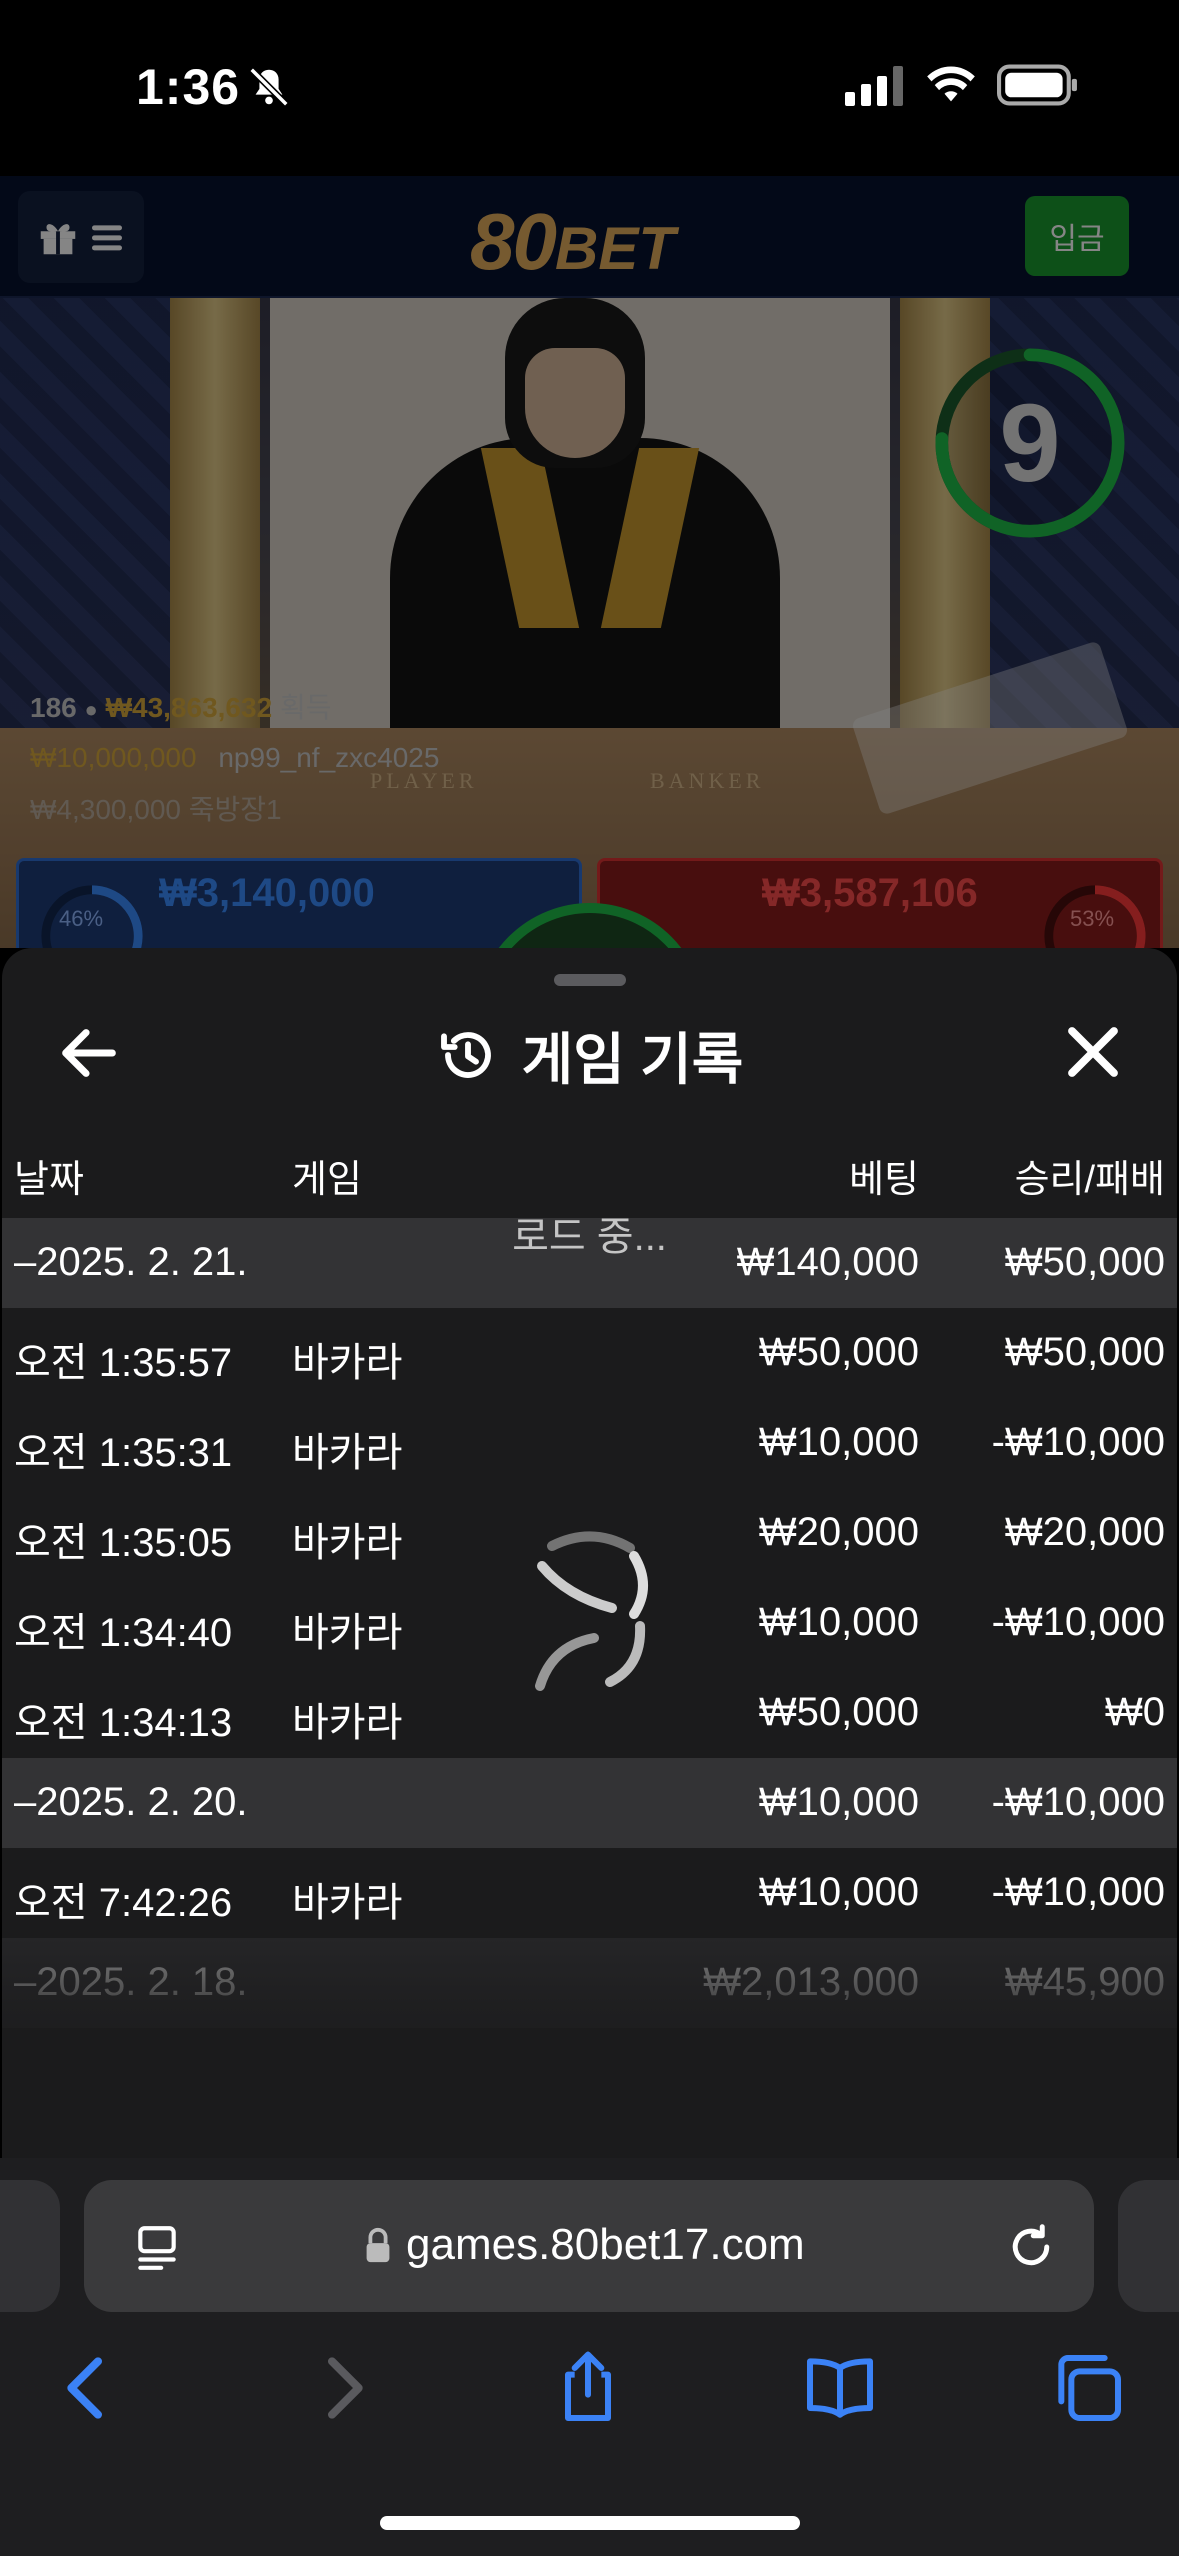 The image size is (1179, 2556). I want to click on row-date: 오전 1:34:13, so click(123, 1723).